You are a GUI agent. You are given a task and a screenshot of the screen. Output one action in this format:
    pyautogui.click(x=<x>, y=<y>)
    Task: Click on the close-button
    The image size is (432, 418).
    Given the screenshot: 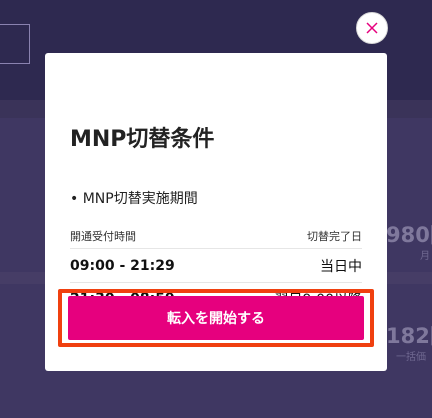 What is the action you would take?
    pyautogui.click(x=372, y=28)
    